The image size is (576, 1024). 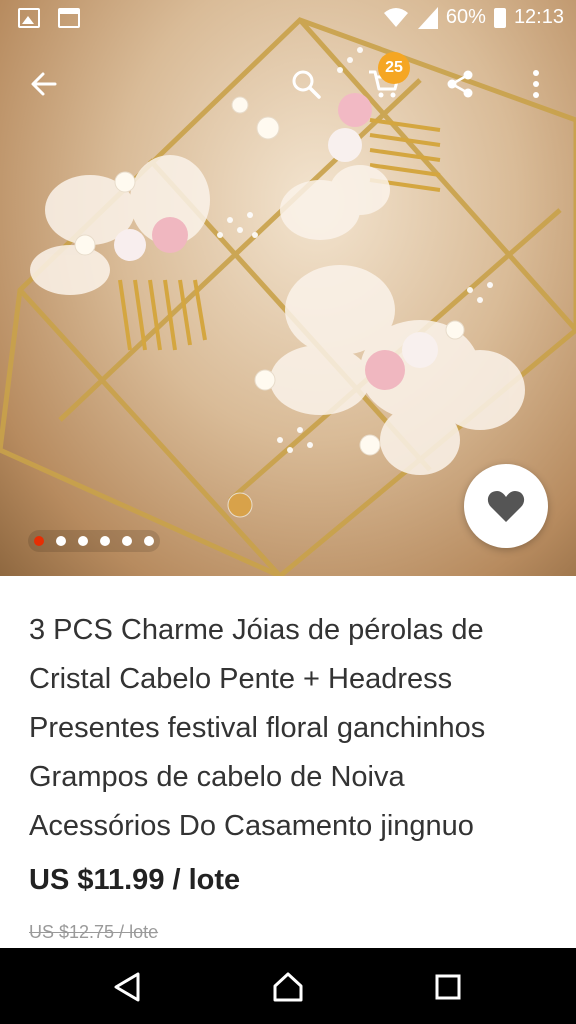 What do you see at coordinates (69, 18) in the screenshot?
I see `store-icon` at bounding box center [69, 18].